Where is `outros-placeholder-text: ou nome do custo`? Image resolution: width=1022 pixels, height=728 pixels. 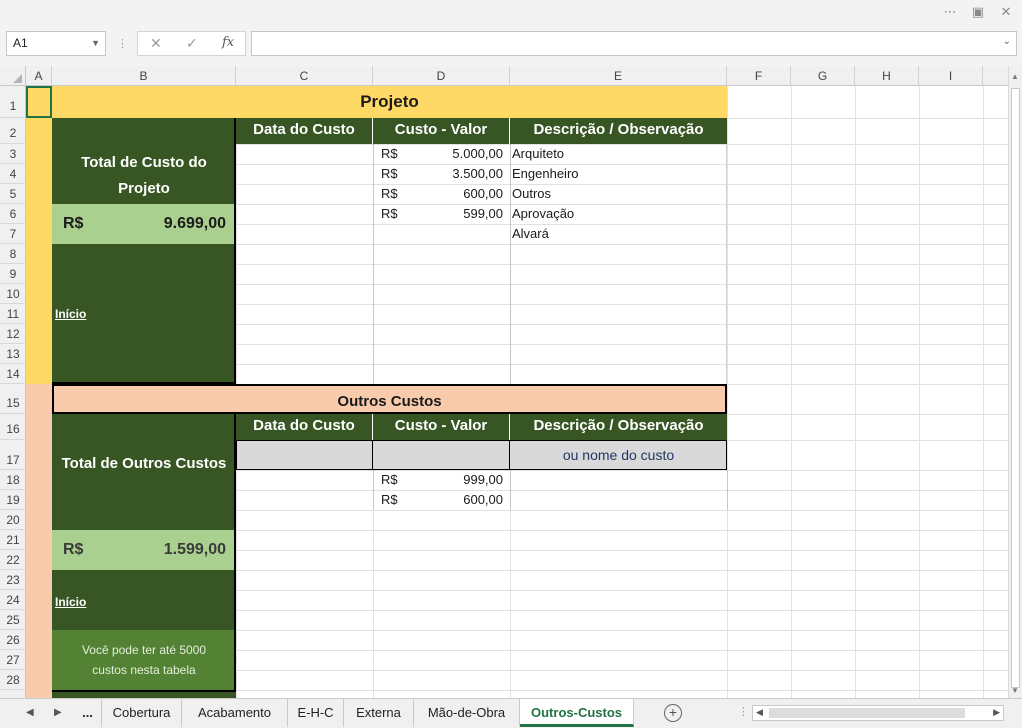 outros-placeholder-text: ou nome do custo is located at coordinates (618, 455).